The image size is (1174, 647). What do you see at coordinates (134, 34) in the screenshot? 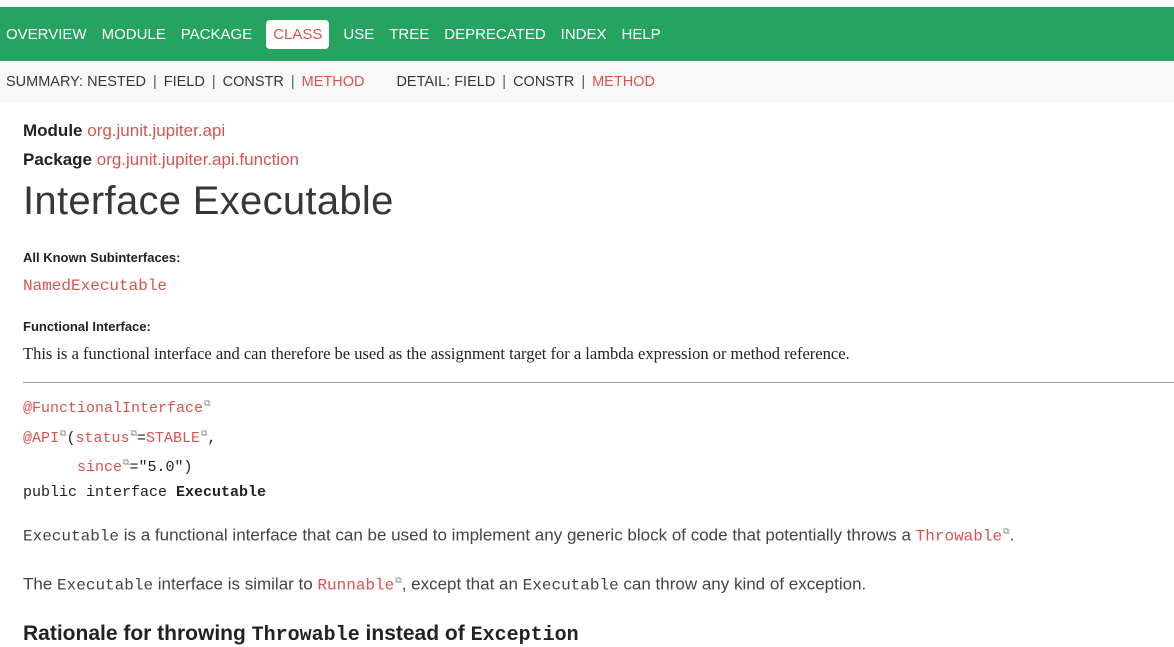
I see `nav-module: MODULE` at bounding box center [134, 34].